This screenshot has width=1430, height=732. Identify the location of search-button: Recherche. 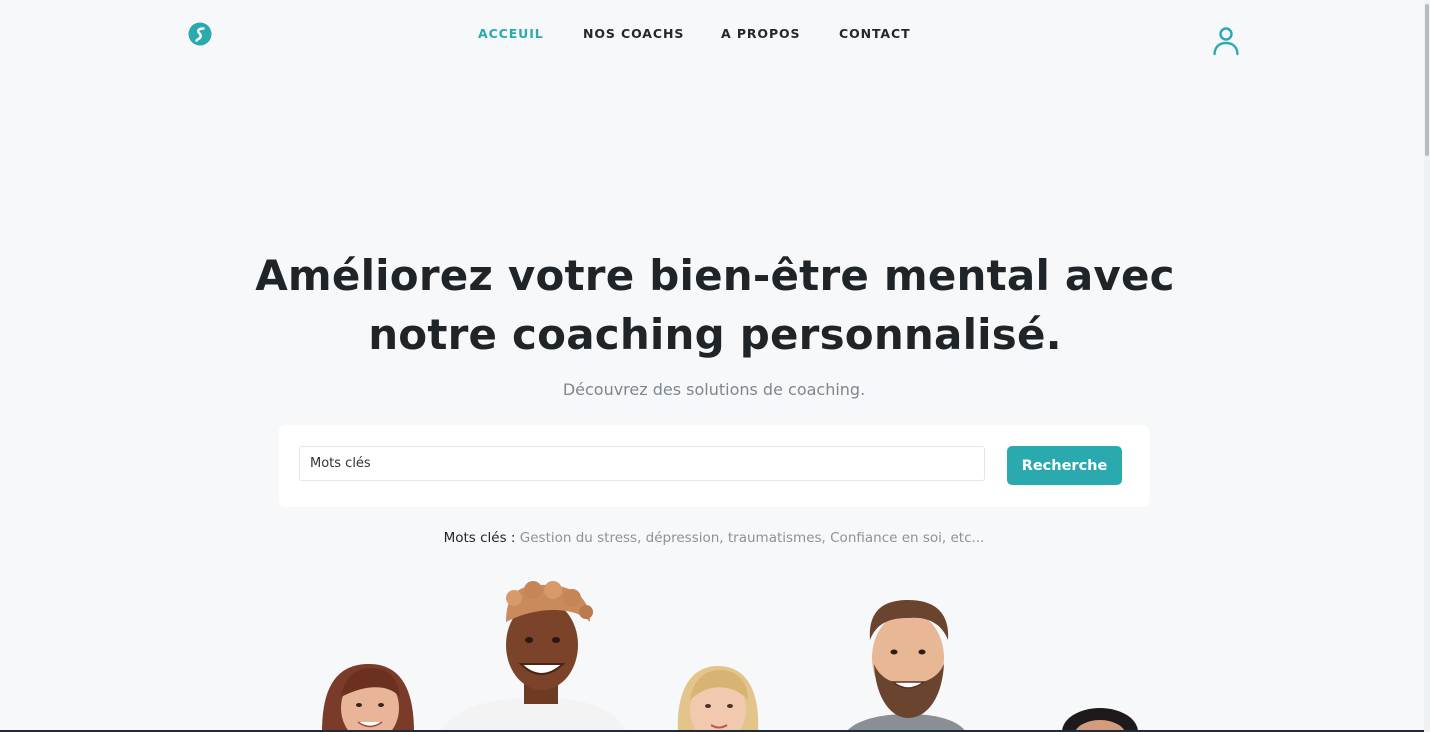
(1064, 465).